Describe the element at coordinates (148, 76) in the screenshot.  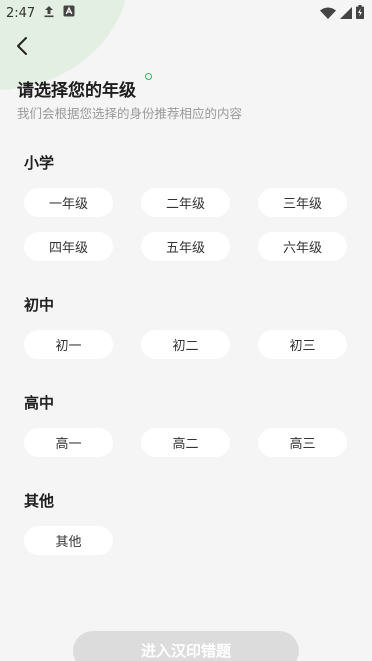
I see `title-dot-icon` at that location.